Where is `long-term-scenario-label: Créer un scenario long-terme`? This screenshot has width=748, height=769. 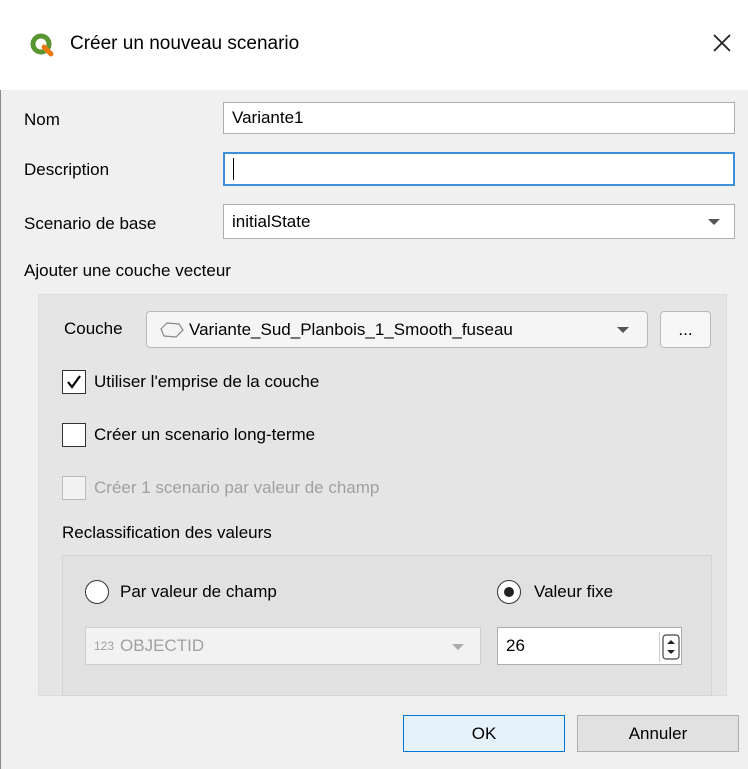
long-term-scenario-label: Créer un scenario long-terme is located at coordinates (205, 434).